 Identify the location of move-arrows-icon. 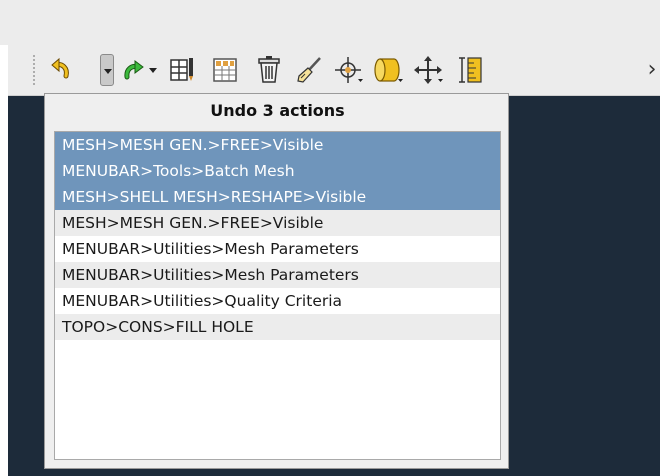
(428, 70).